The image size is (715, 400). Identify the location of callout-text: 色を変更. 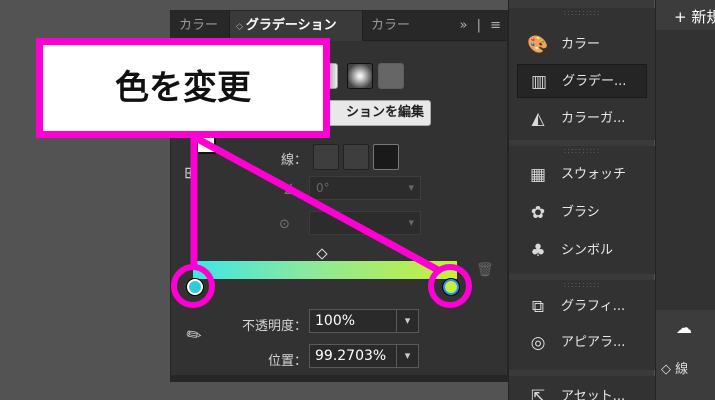
(183, 88).